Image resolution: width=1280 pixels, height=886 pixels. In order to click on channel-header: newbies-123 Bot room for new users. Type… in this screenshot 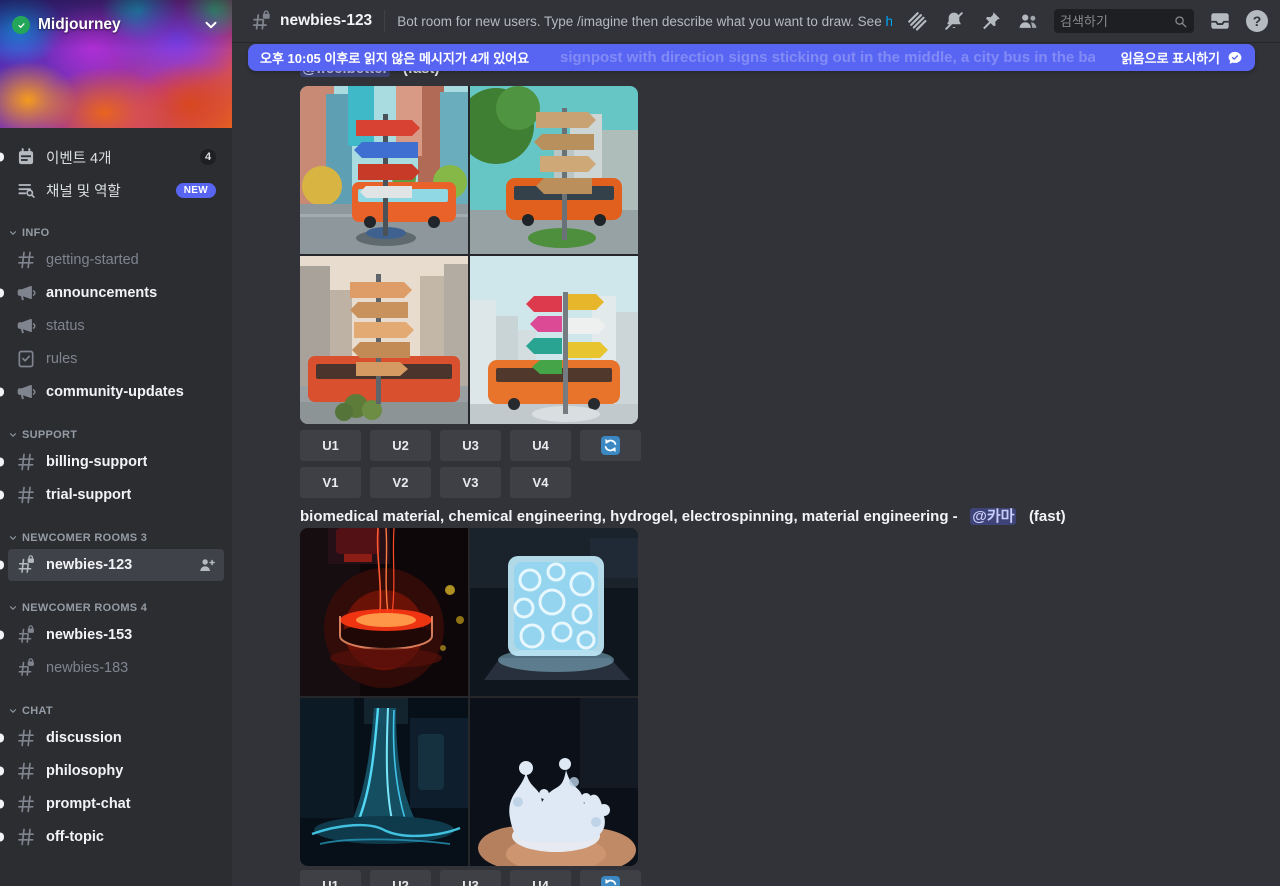, I will do `click(756, 21)`.